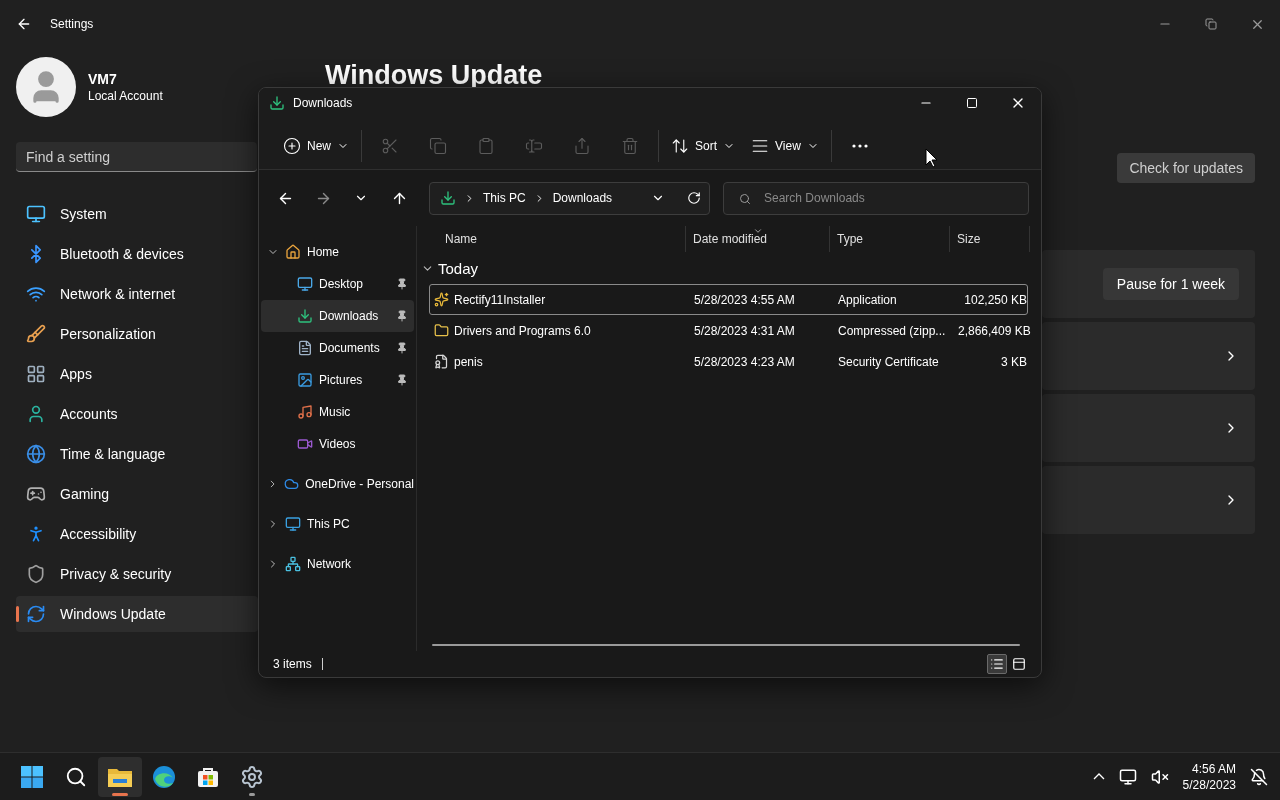  I want to click on window-title: Downloads, so click(323, 103).